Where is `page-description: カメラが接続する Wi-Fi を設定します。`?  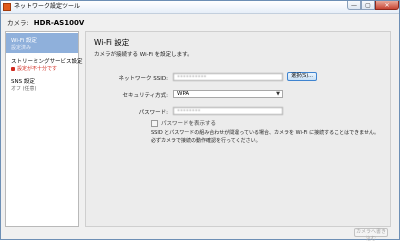
page-description: カメラが接続する Wi-Fi を設定します。 is located at coordinates (143, 55).